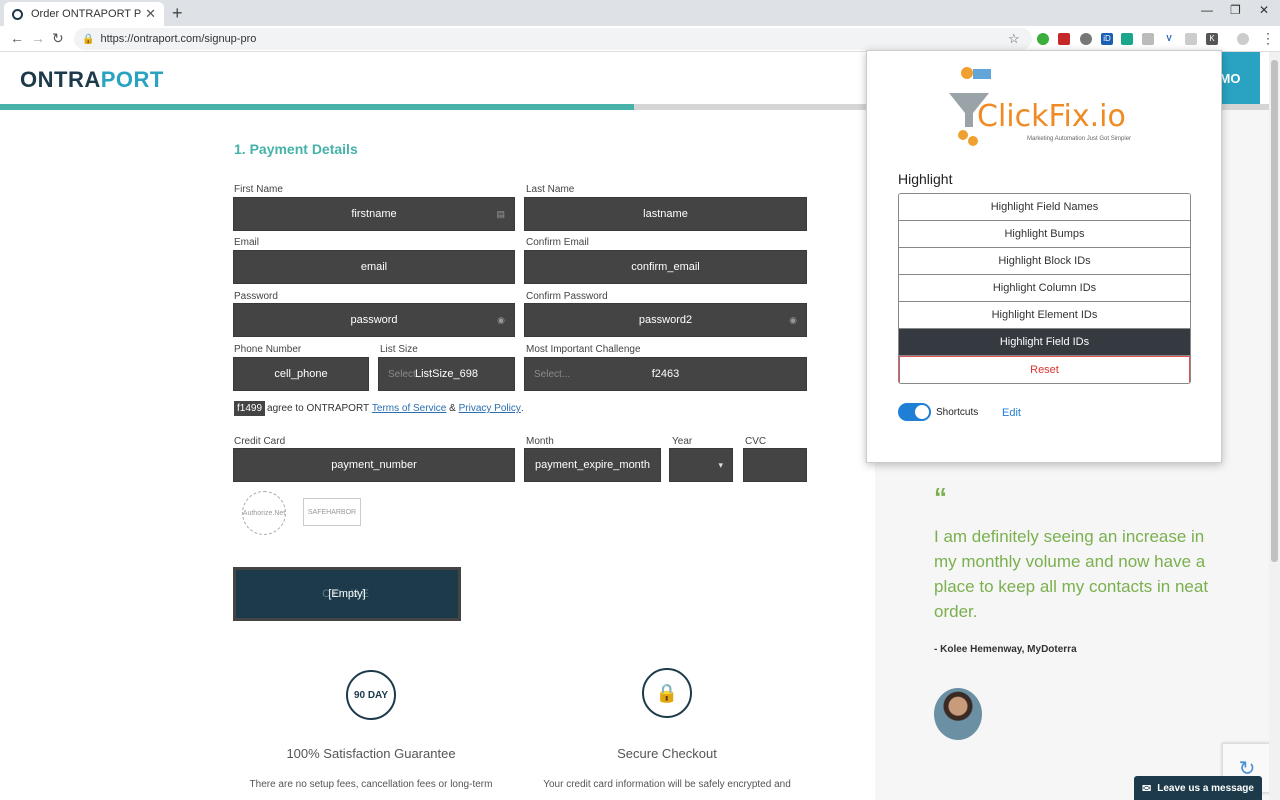 This screenshot has height=800, width=1280. I want to click on highlight-element-ids-button: Highlight Element IDs, so click(1044, 315).